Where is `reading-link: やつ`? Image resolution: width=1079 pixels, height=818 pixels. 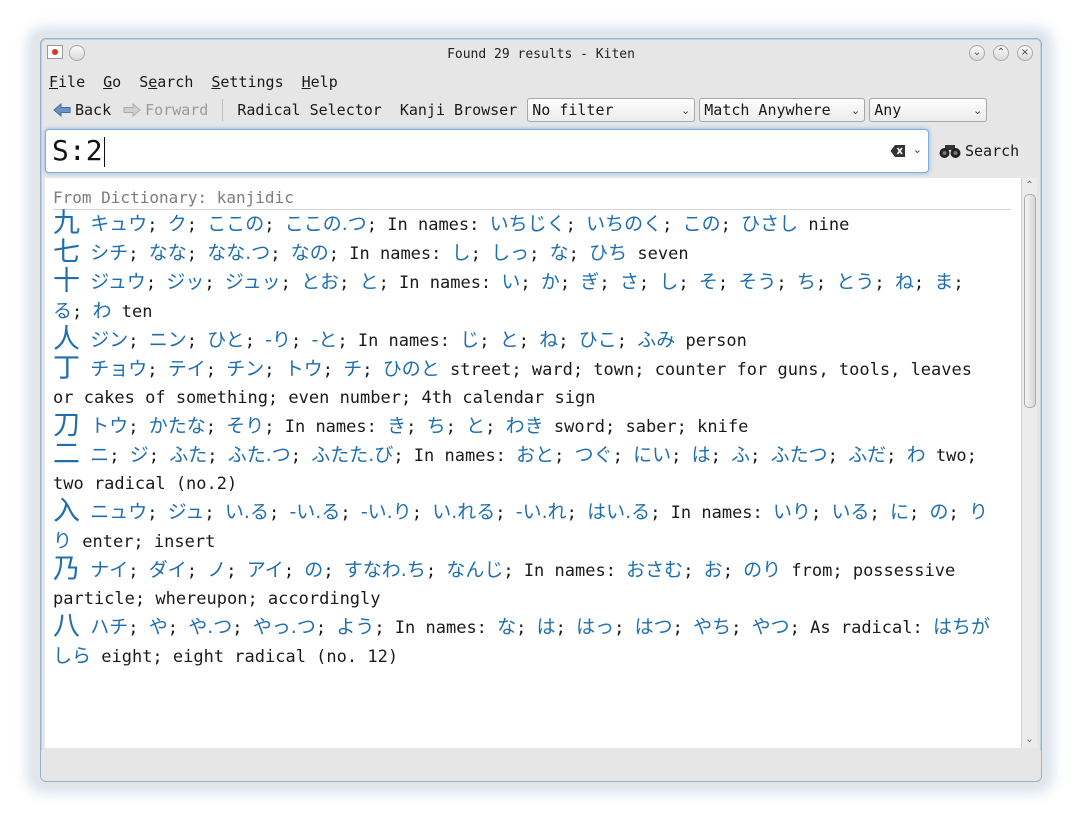 reading-link: やつ is located at coordinates (771, 627).